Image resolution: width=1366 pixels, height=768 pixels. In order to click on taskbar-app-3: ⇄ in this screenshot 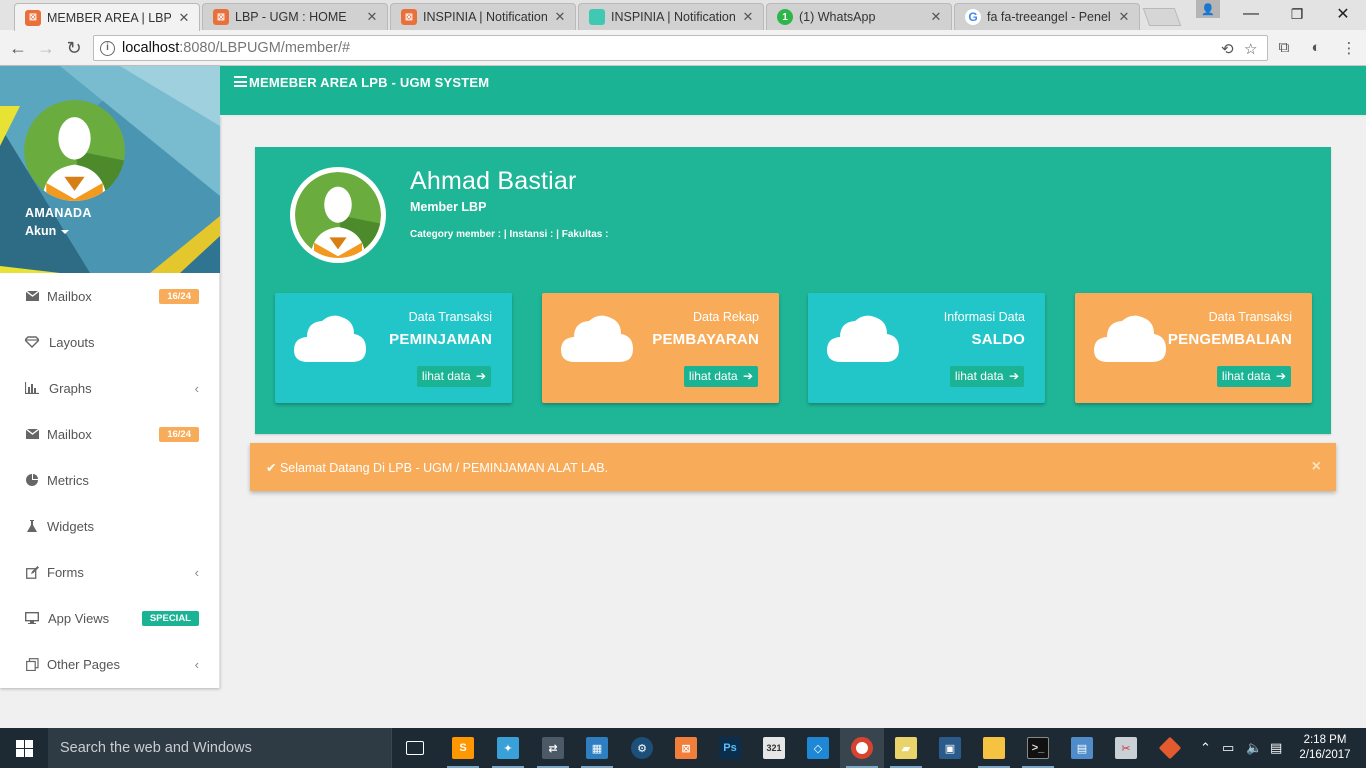, I will do `click(553, 748)`.